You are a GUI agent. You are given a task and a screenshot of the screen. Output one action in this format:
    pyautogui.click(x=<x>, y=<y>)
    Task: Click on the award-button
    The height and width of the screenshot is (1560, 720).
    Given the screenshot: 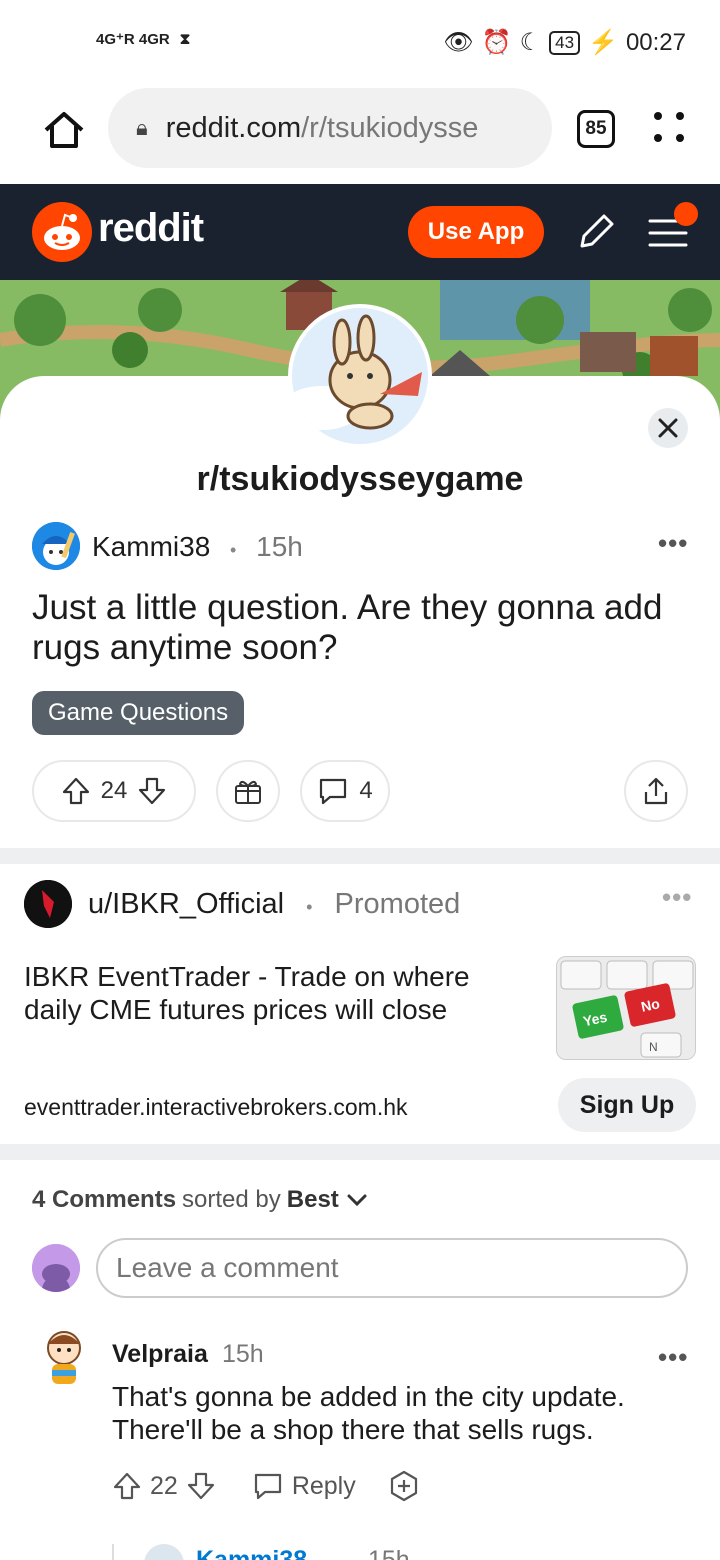 What is the action you would take?
    pyautogui.click(x=248, y=791)
    